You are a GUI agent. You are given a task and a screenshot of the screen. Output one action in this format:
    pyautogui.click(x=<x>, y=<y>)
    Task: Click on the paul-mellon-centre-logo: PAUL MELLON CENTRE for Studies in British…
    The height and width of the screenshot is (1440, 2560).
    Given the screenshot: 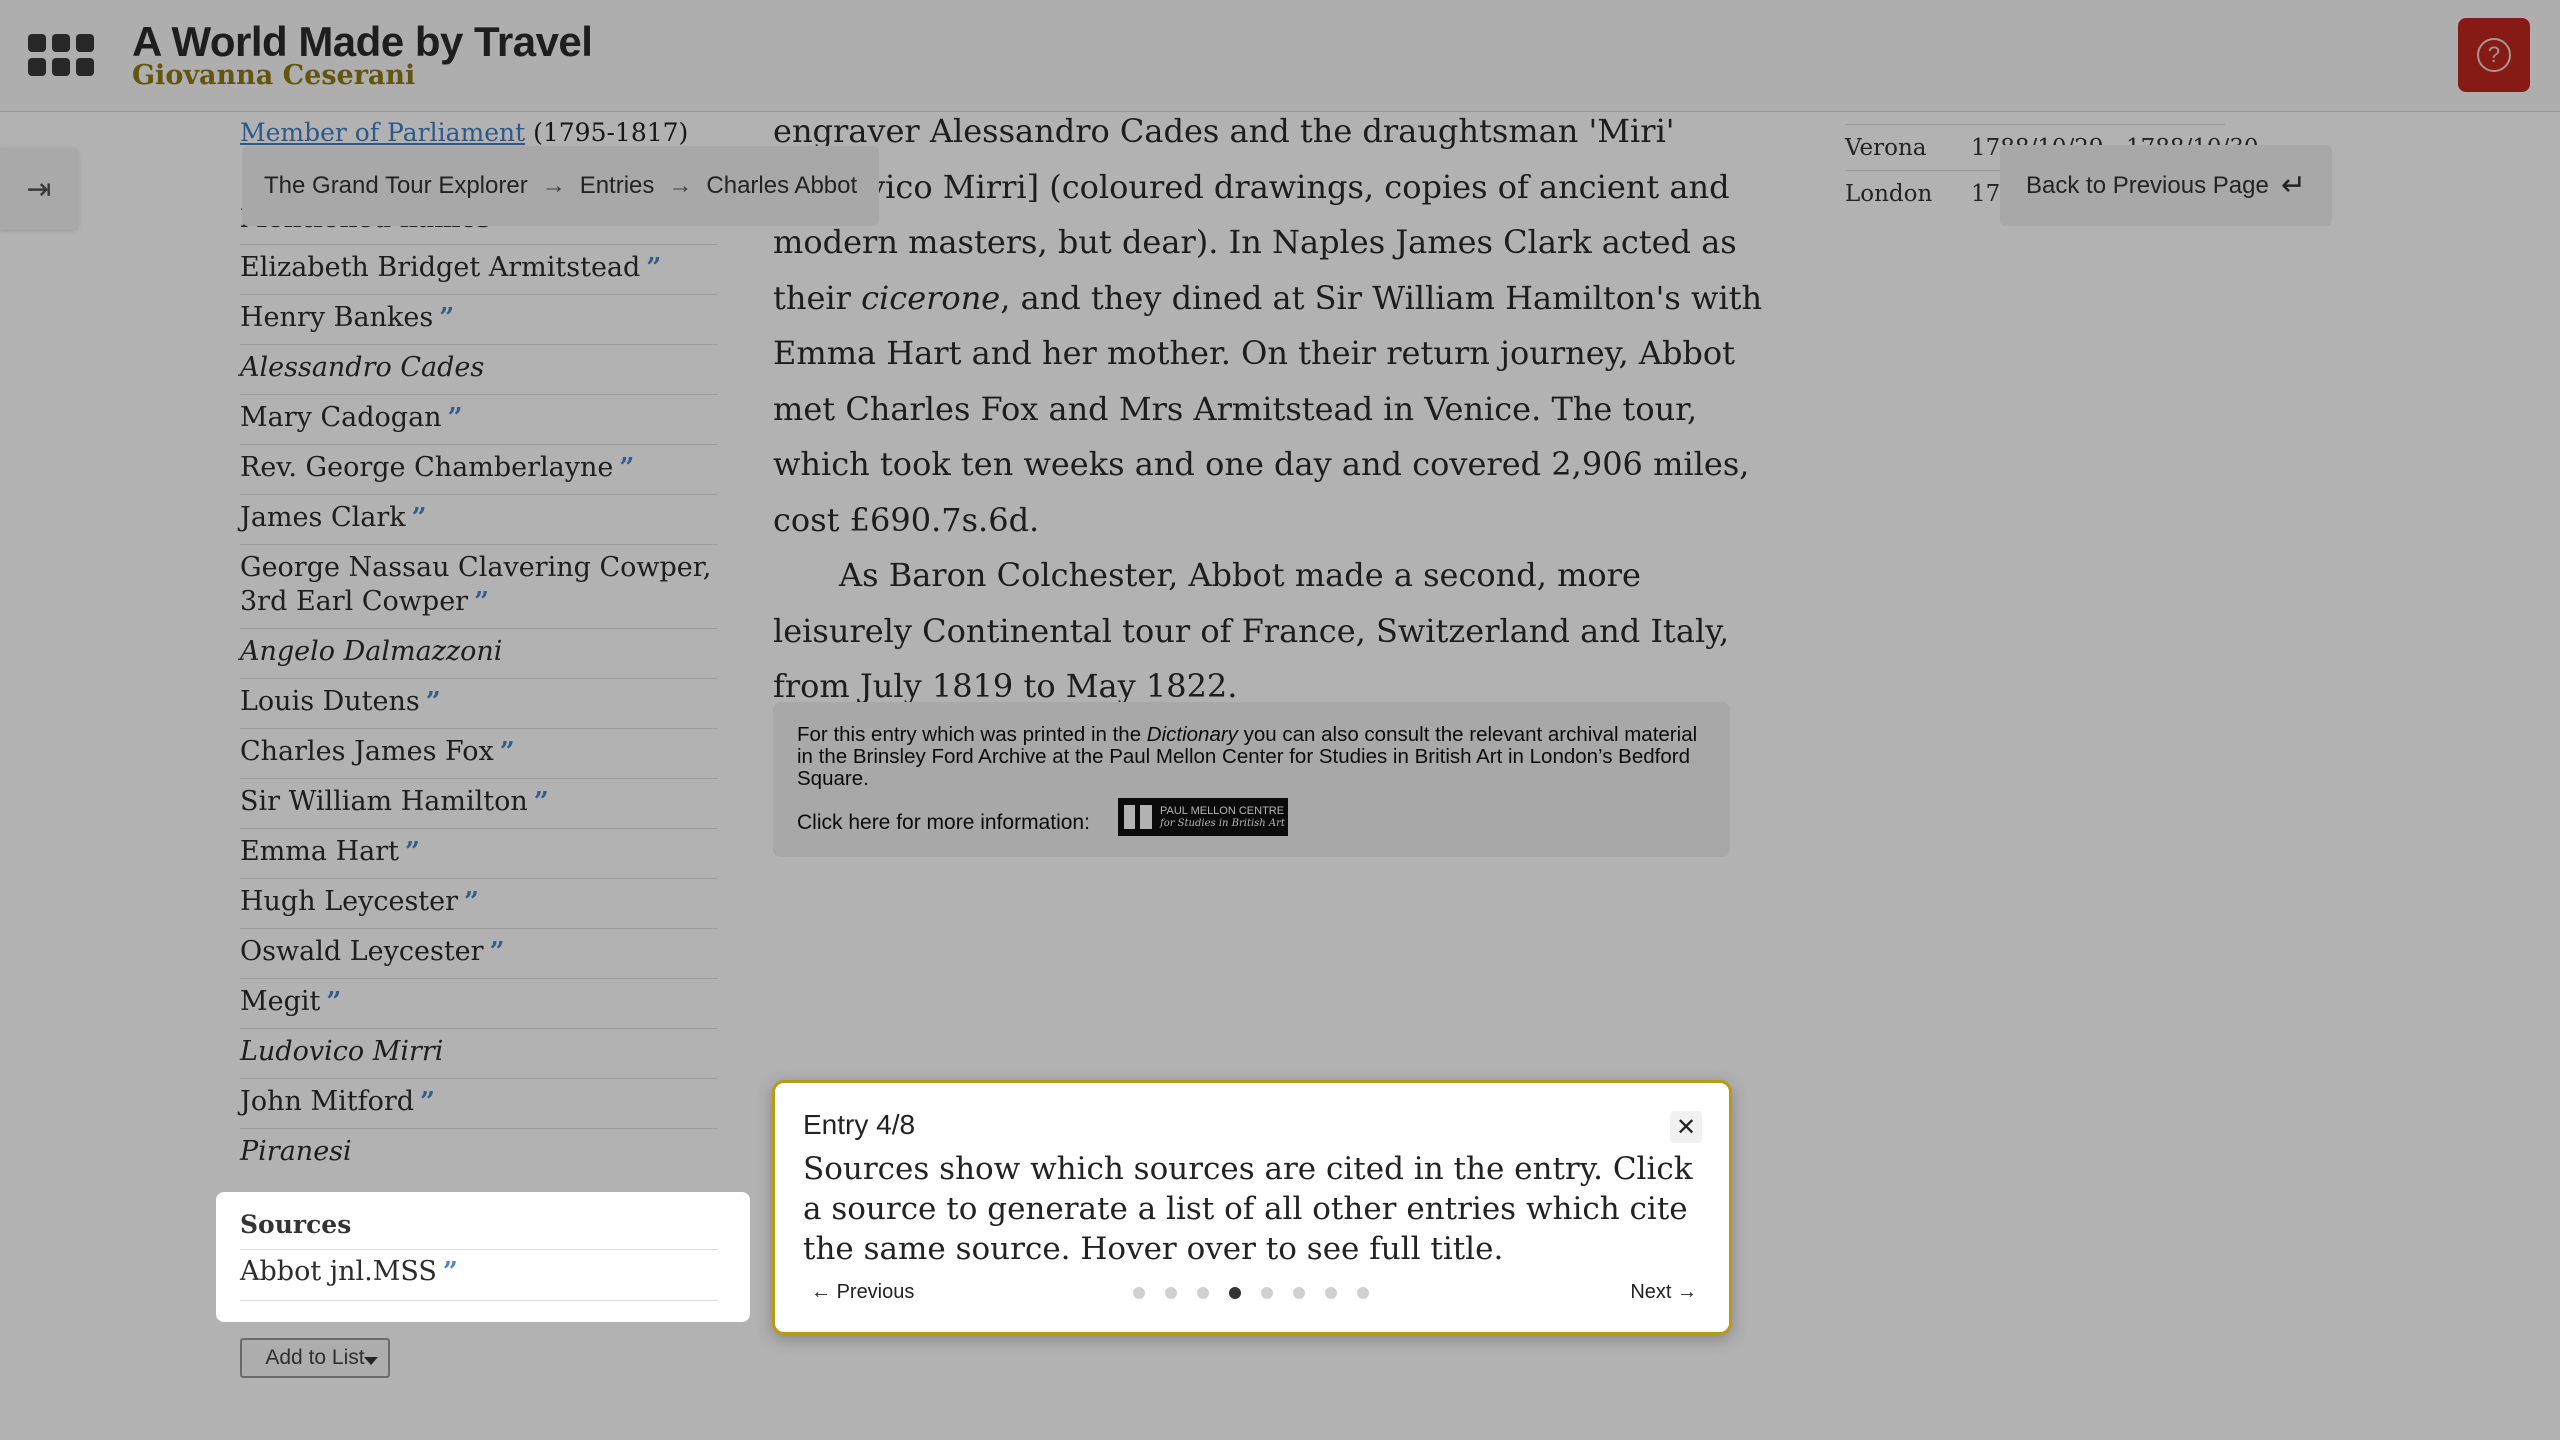 What is the action you would take?
    pyautogui.click(x=1203, y=817)
    